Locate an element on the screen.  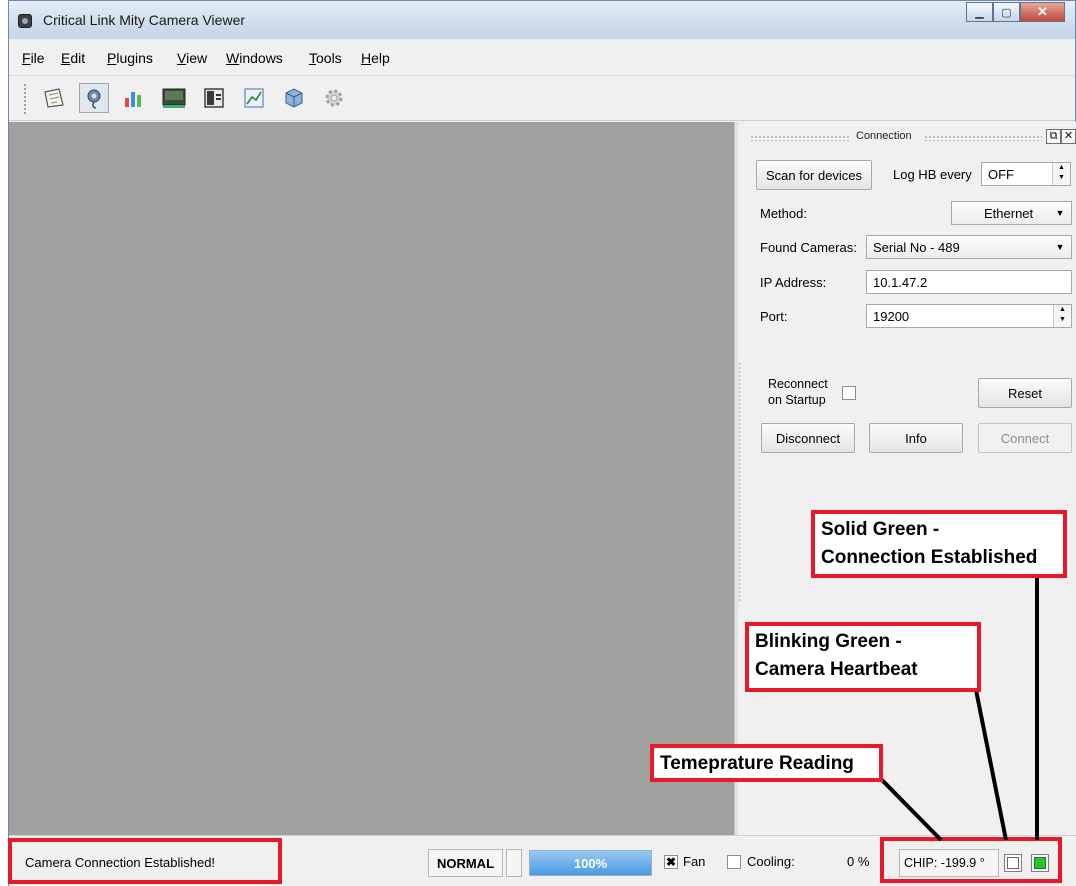
found-cameras-select: Serial No - 489 ▼ is located at coordinates (969, 247).